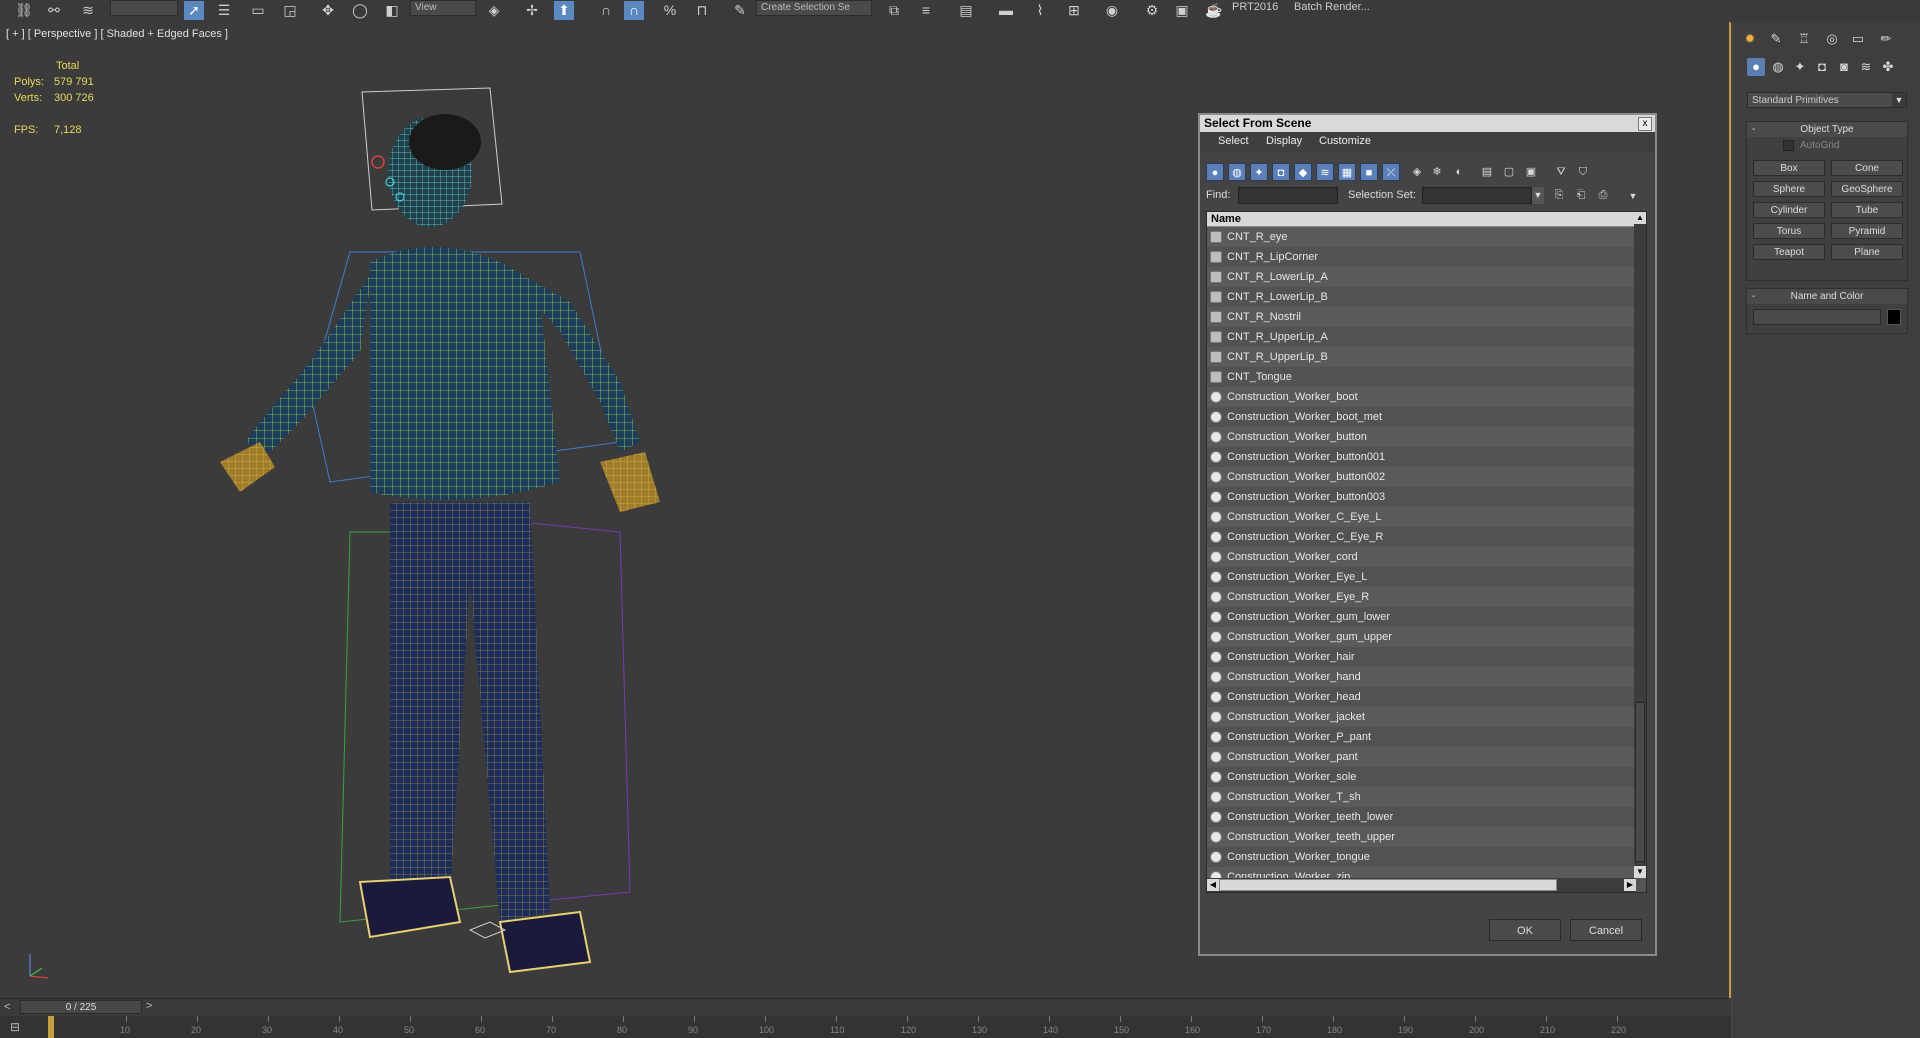  I want to click on percent-snap-icon: %, so click(670, 10).